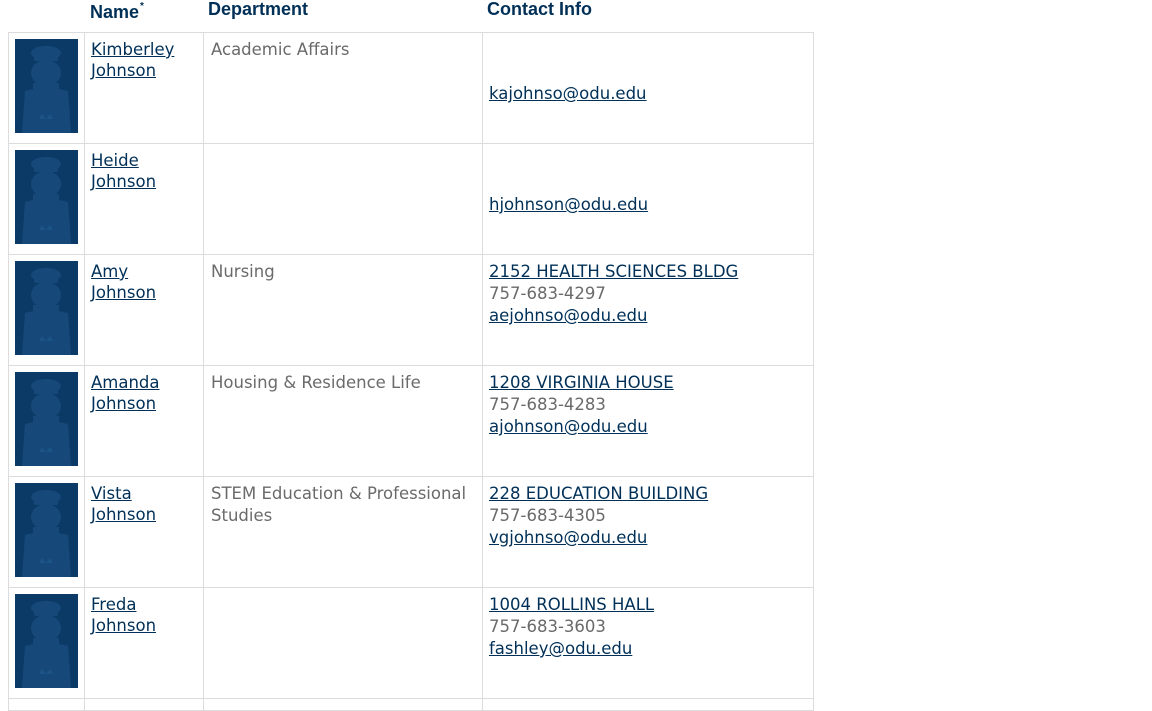  What do you see at coordinates (651, 316) in the screenshot?
I see `email-link: aejohnso@odu.edu` at bounding box center [651, 316].